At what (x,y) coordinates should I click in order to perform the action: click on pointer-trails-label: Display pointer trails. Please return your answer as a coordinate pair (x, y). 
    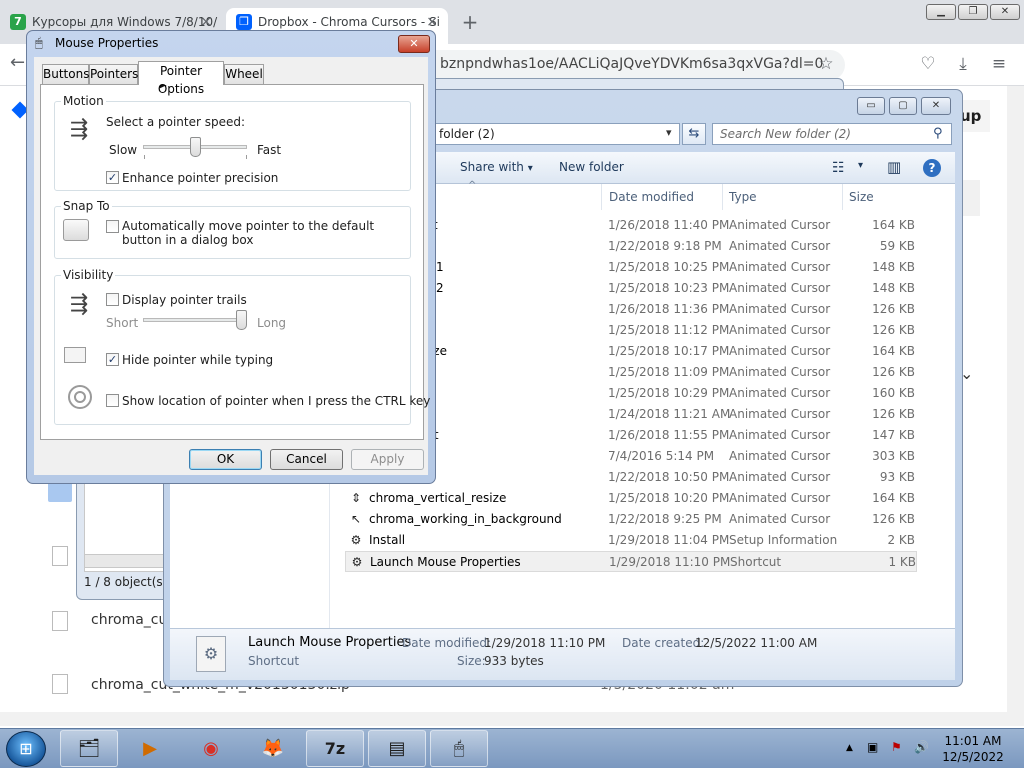
    Looking at the image, I should click on (184, 300).